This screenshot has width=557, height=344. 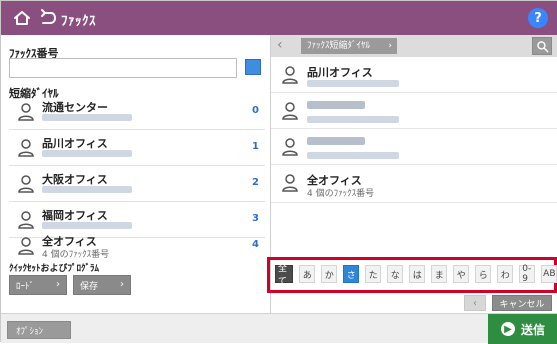 I want to click on save-button: 保存 ›, so click(x=102, y=285).